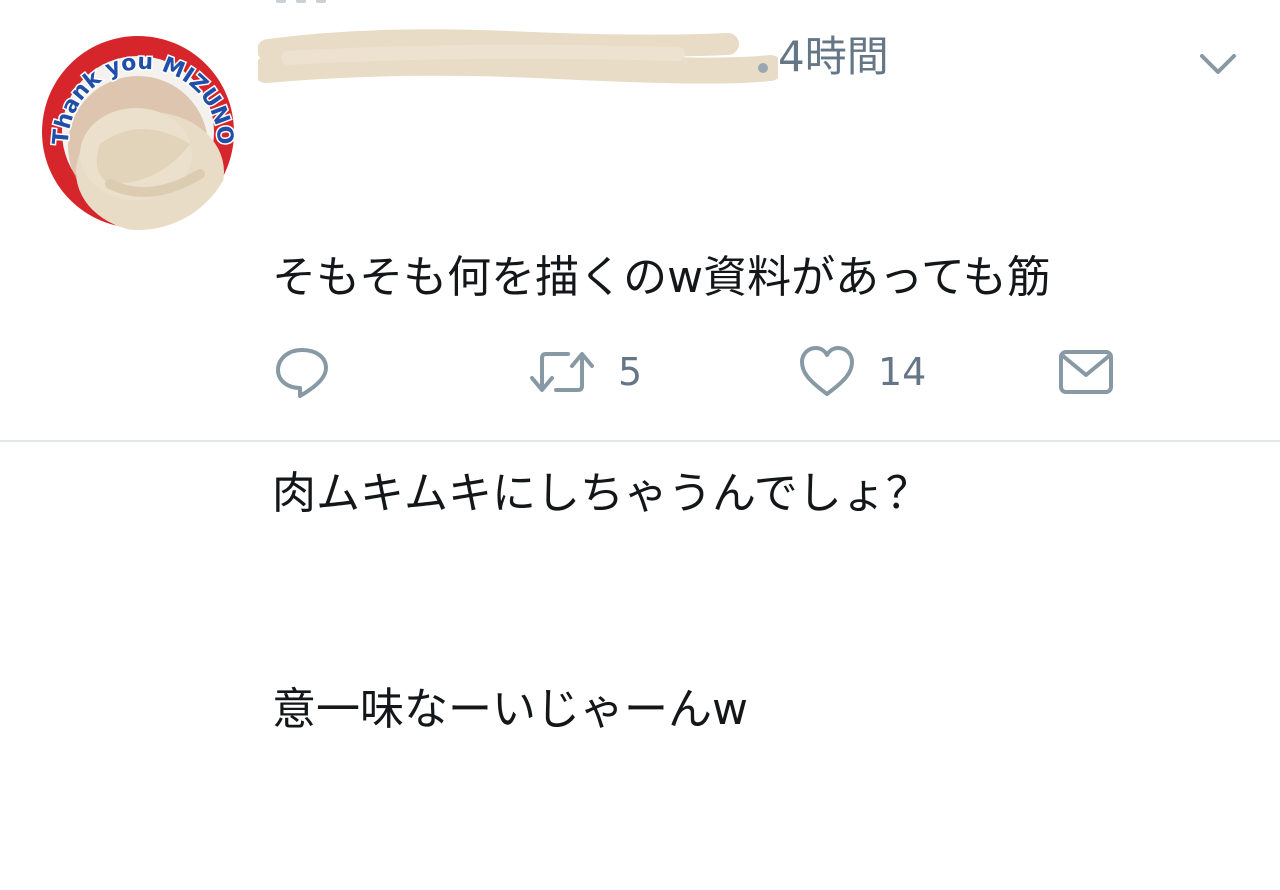  I want to click on reply-button, so click(302, 372).